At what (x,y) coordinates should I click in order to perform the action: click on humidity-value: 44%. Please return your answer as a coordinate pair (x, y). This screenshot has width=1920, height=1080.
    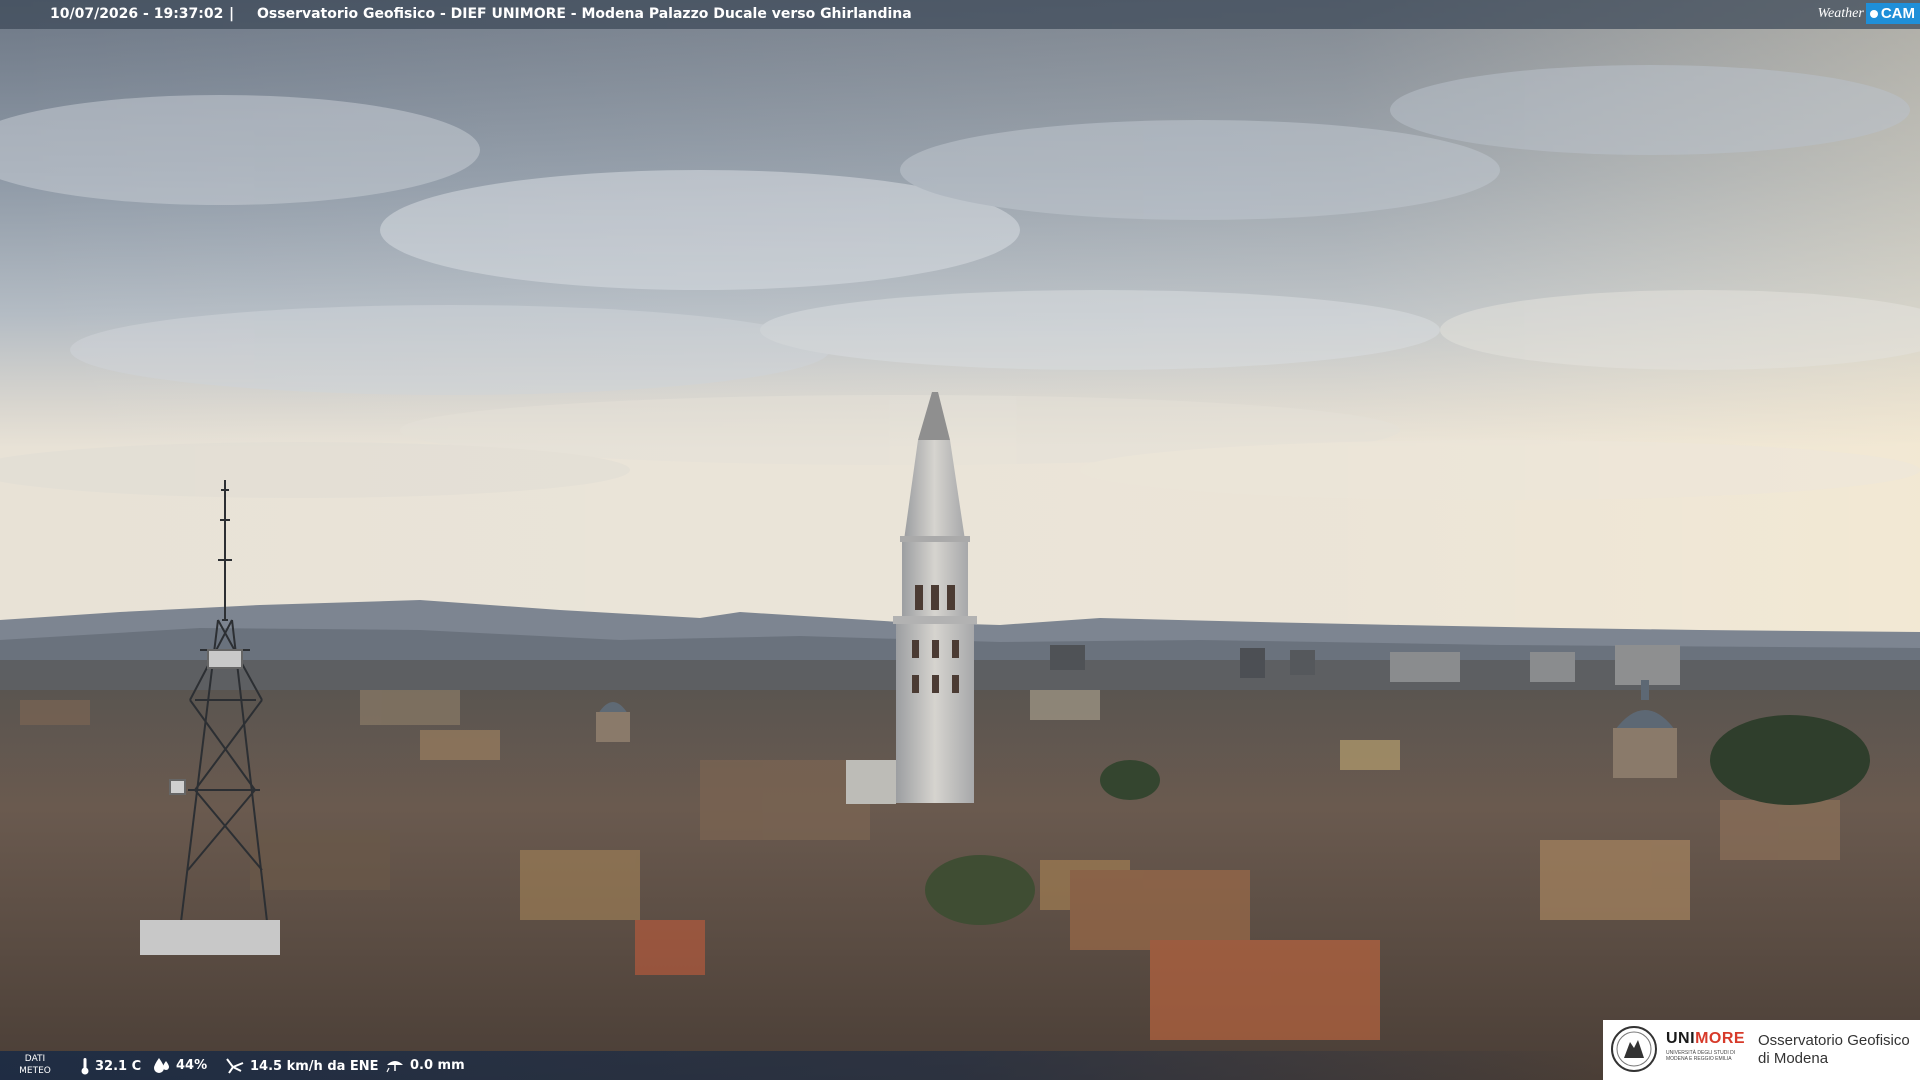
    Looking at the image, I should click on (192, 1065).